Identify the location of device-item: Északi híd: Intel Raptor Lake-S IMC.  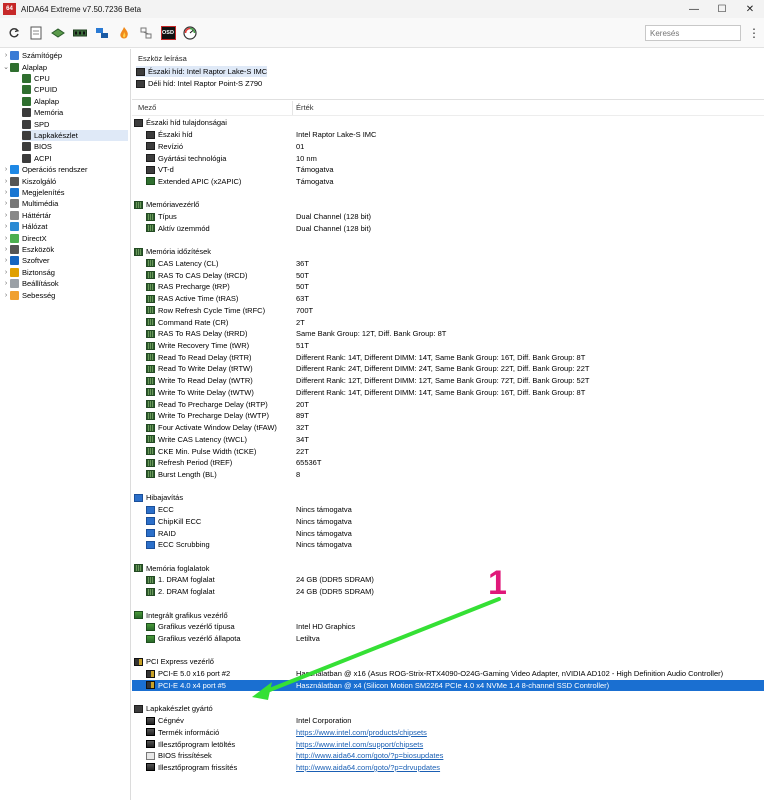
(202, 71).